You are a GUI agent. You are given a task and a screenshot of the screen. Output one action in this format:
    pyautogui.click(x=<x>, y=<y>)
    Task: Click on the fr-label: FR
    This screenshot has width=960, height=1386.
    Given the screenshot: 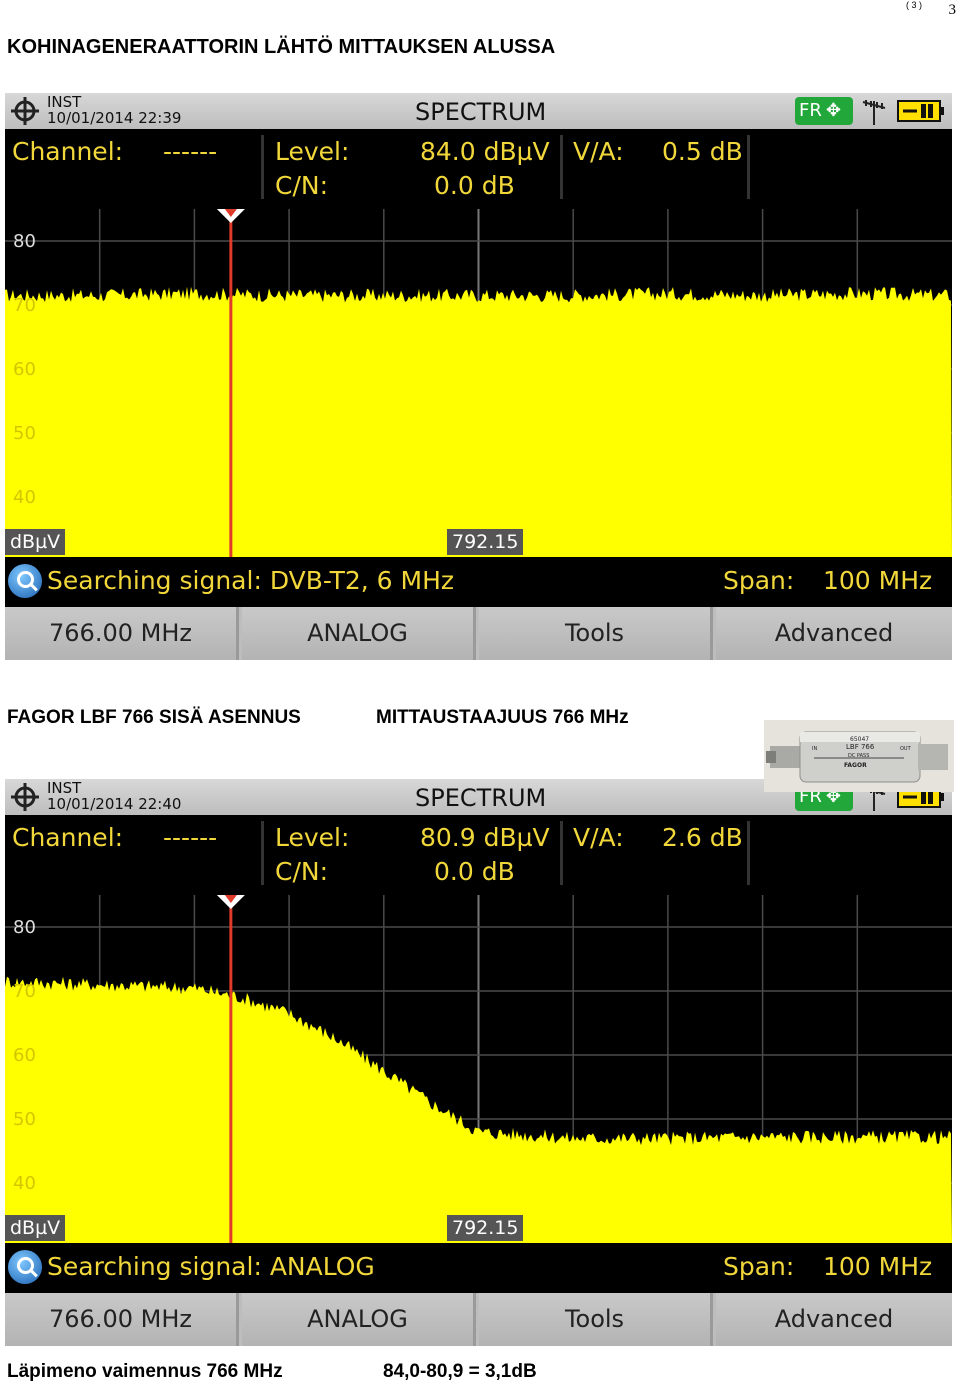 What is the action you would take?
    pyautogui.click(x=810, y=110)
    